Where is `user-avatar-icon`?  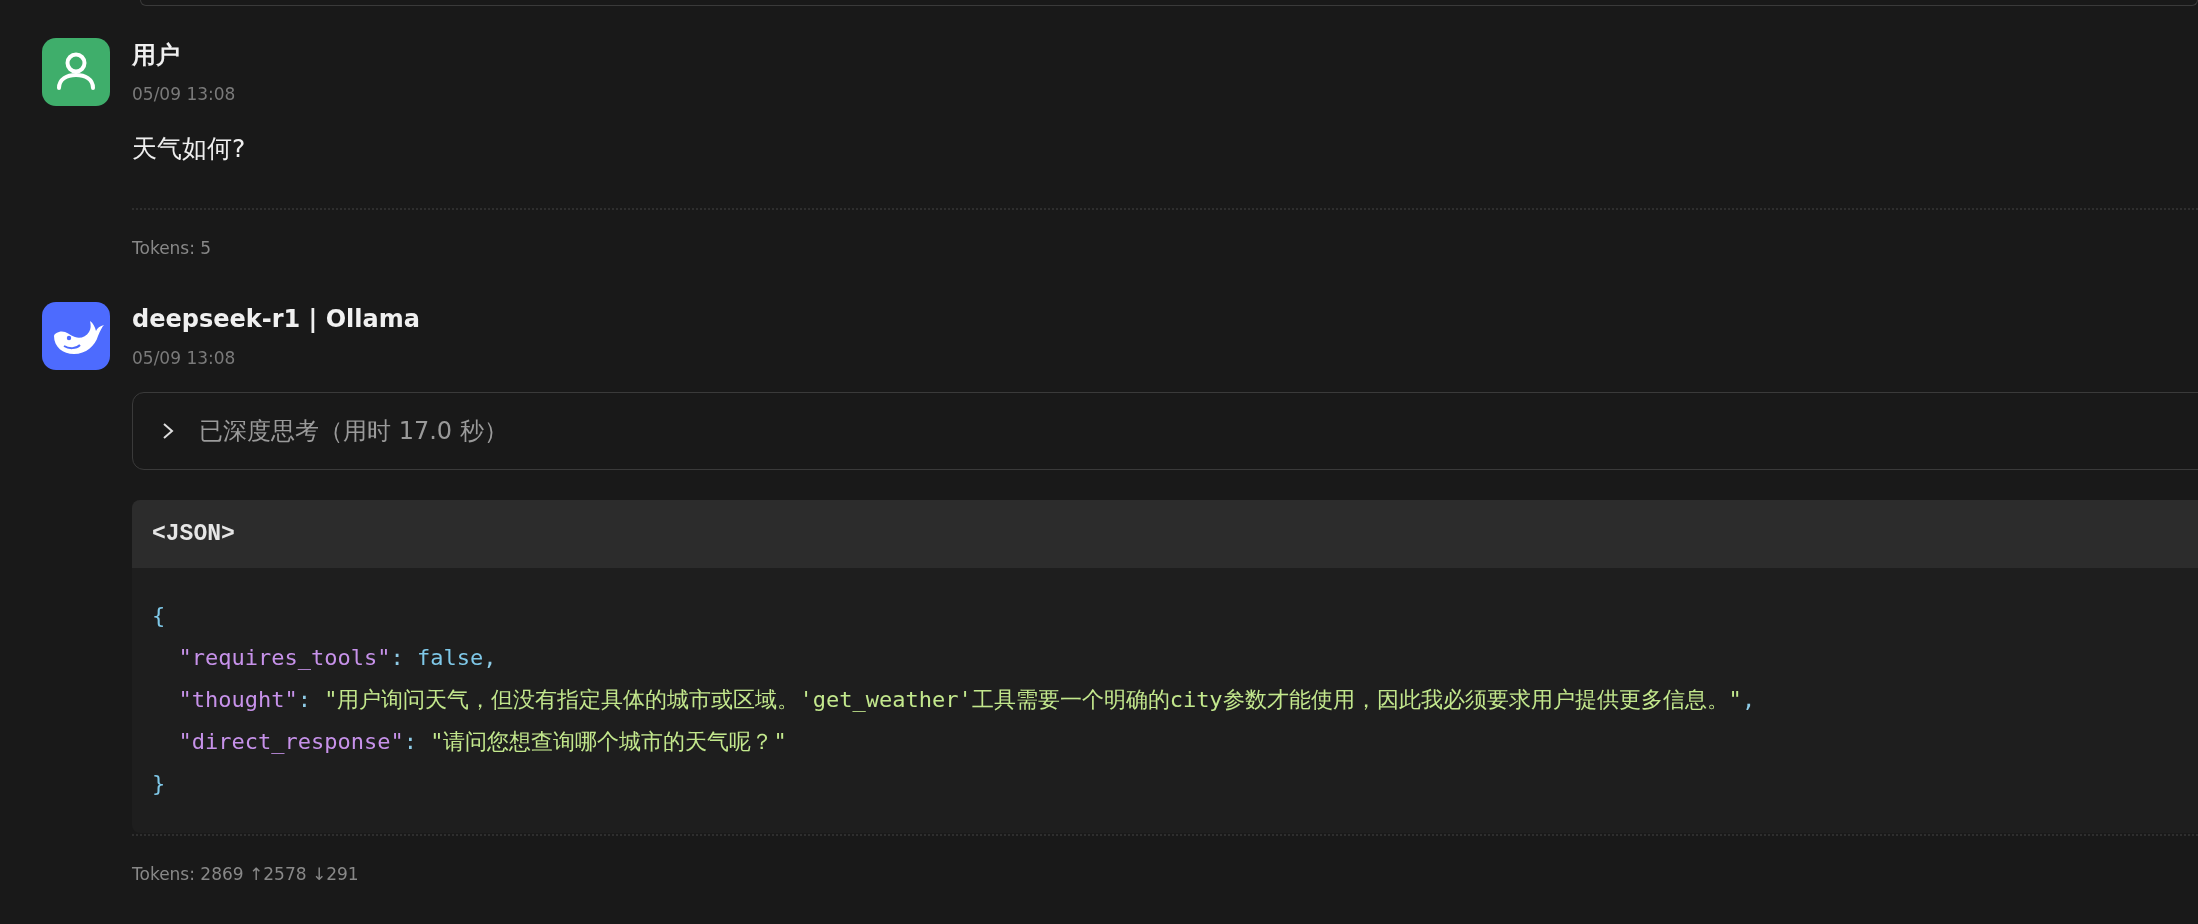
user-avatar-icon is located at coordinates (76, 72).